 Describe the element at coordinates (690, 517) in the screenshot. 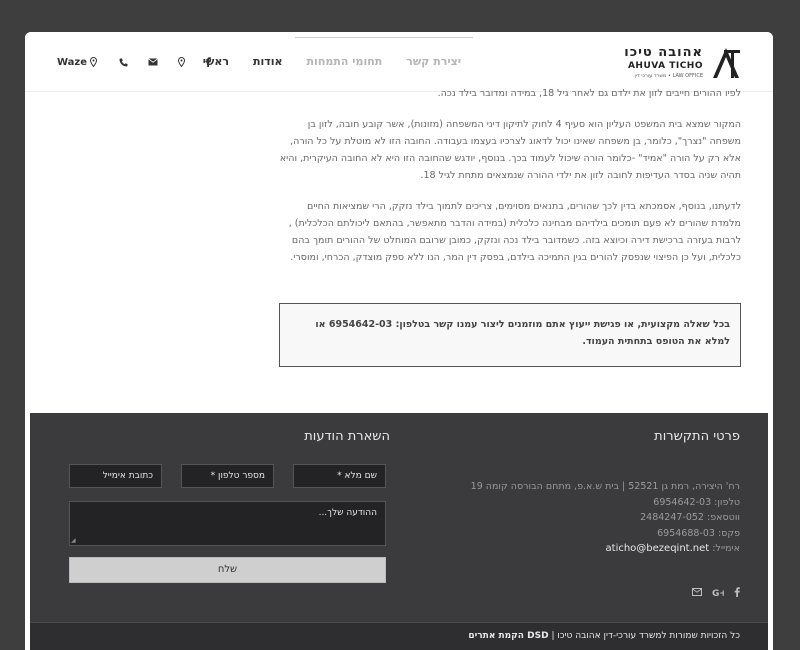

I see `whatsapp-text: ווטסאפ: 2484247-052` at that location.